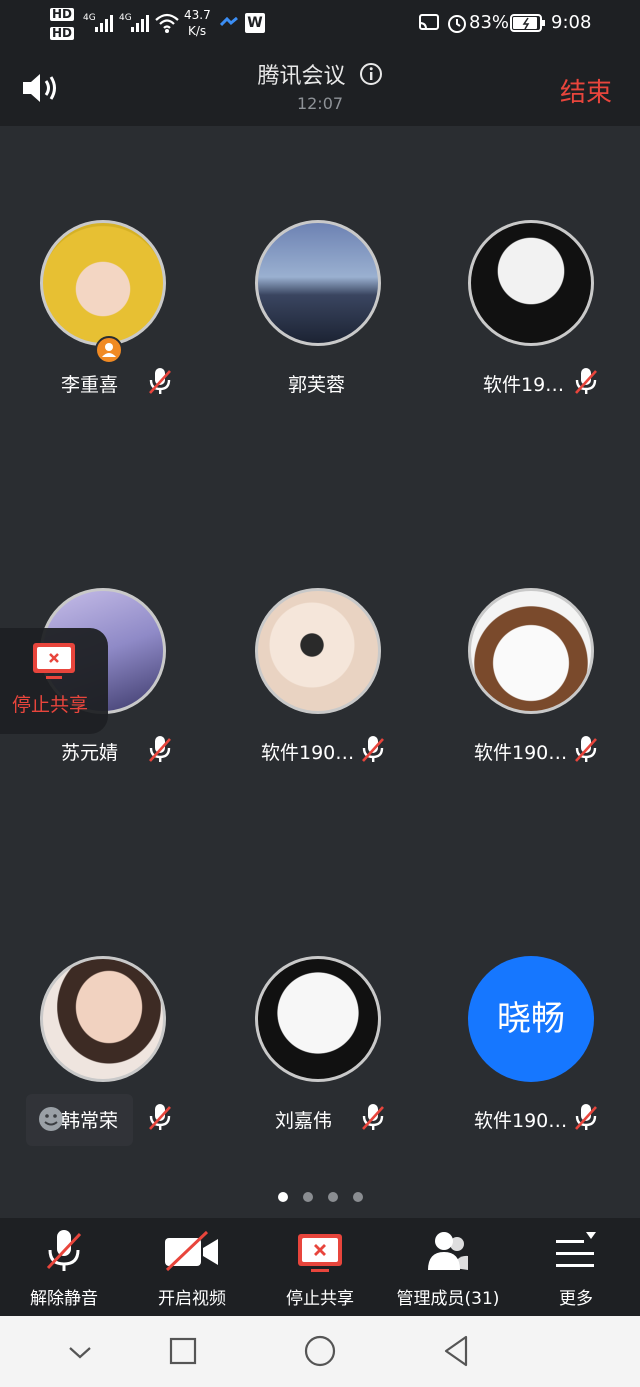  Describe the element at coordinates (448, 1251) in the screenshot. I see `members-icon` at that location.